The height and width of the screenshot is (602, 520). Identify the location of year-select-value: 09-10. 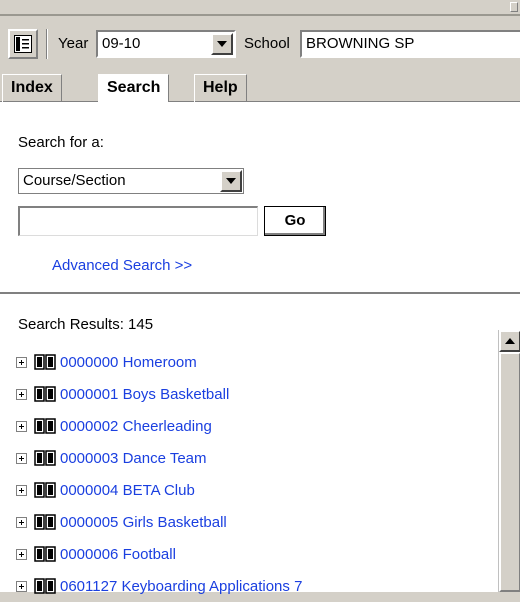
(121, 43).